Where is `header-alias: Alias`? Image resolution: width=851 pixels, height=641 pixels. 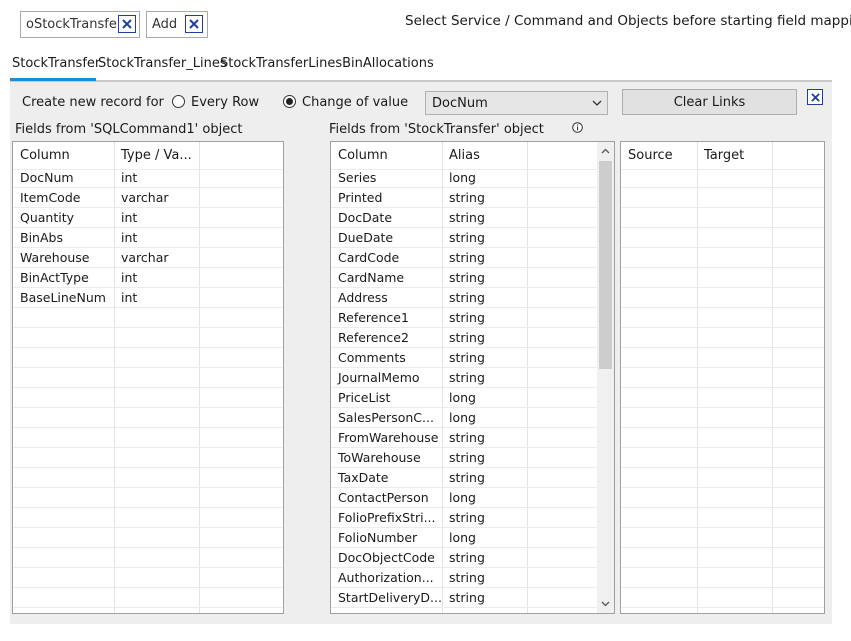 header-alias: Alias is located at coordinates (484, 156).